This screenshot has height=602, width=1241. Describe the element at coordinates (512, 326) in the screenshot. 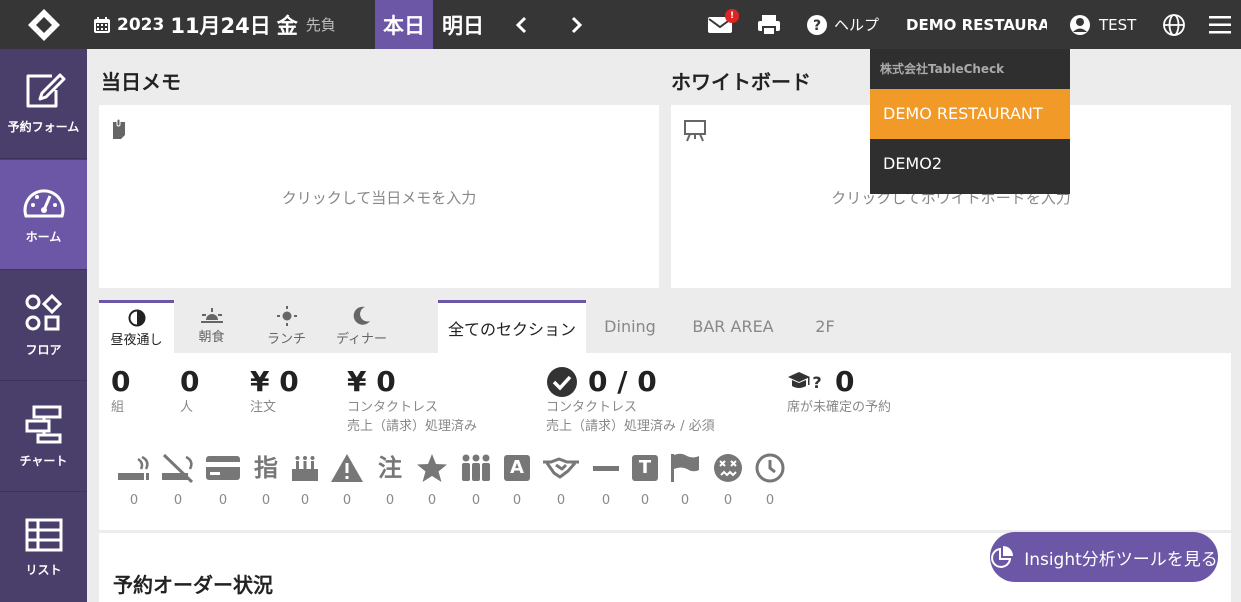

I see `tab-all-sections: 全てのセクション` at that location.